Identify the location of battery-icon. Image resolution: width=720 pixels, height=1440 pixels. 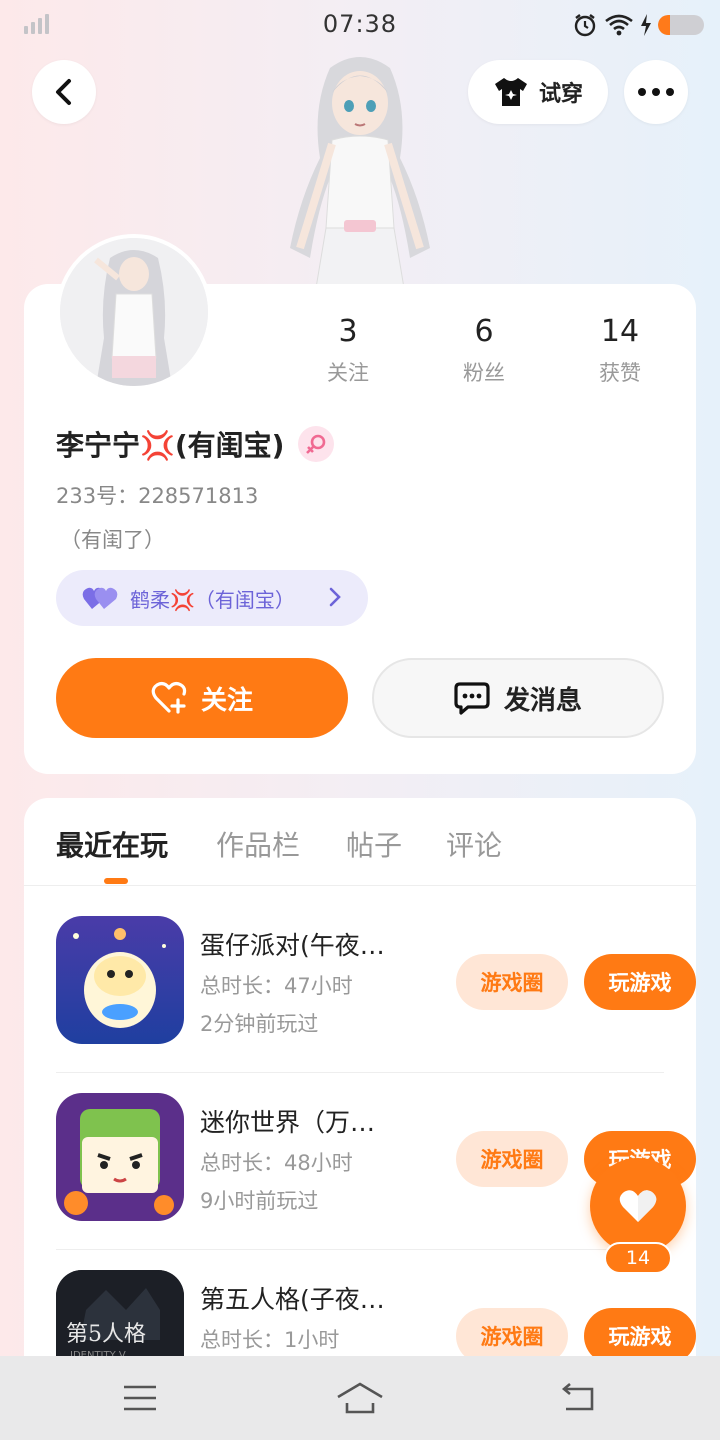
(681, 25).